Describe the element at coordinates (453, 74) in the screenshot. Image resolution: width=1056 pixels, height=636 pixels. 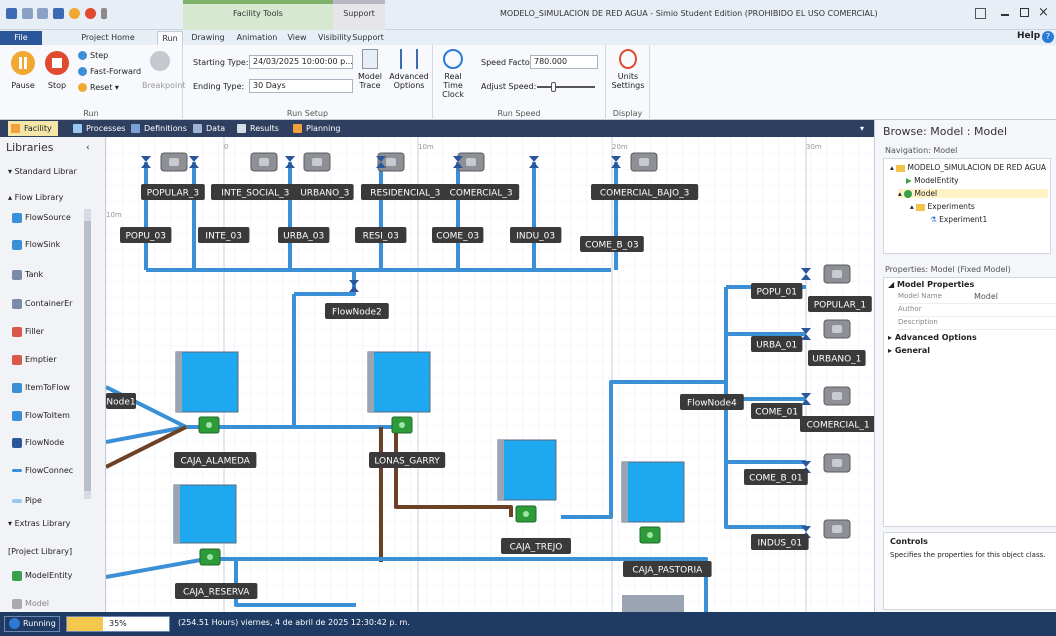
I see `real-time-clock-button: Real Time Clock` at that location.